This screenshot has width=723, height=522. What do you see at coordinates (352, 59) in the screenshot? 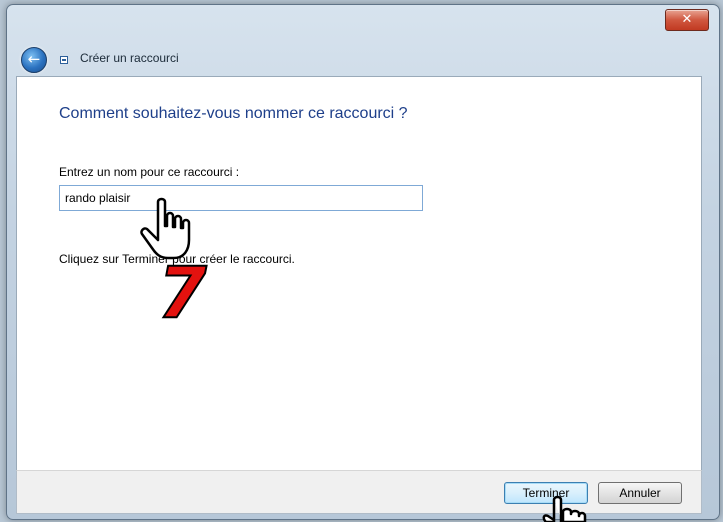
I see `wizard-nav-bar: ← Créer un raccourci` at bounding box center [352, 59].